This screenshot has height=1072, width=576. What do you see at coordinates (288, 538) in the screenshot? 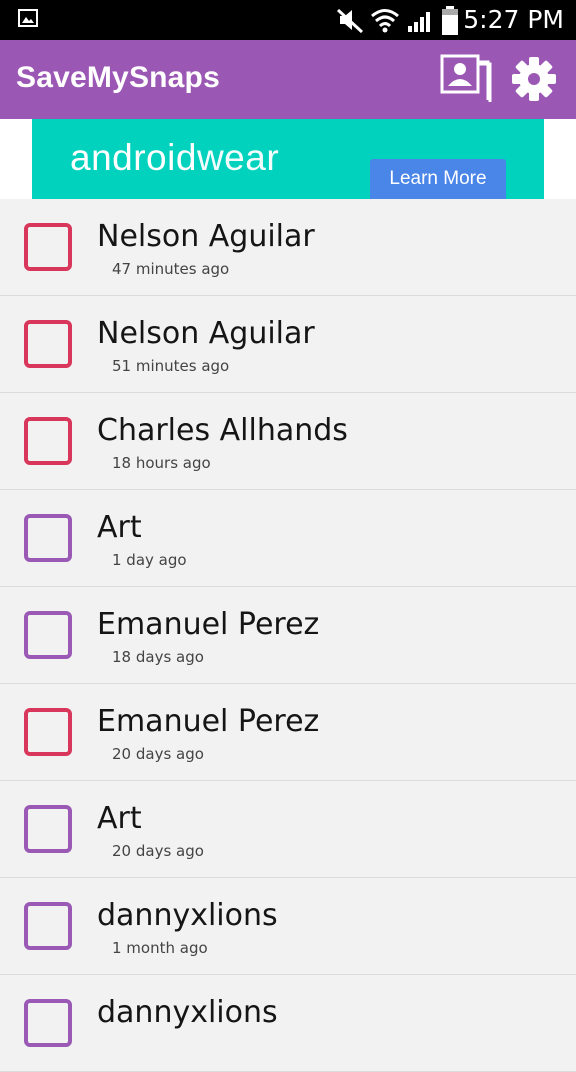
I see `list-item: Art 1 day ago` at bounding box center [288, 538].